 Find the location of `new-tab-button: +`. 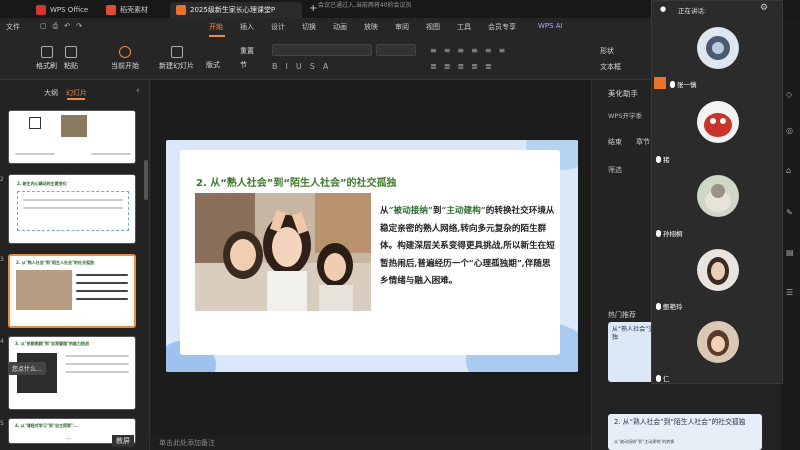

new-tab-button: + is located at coordinates (313, 8).